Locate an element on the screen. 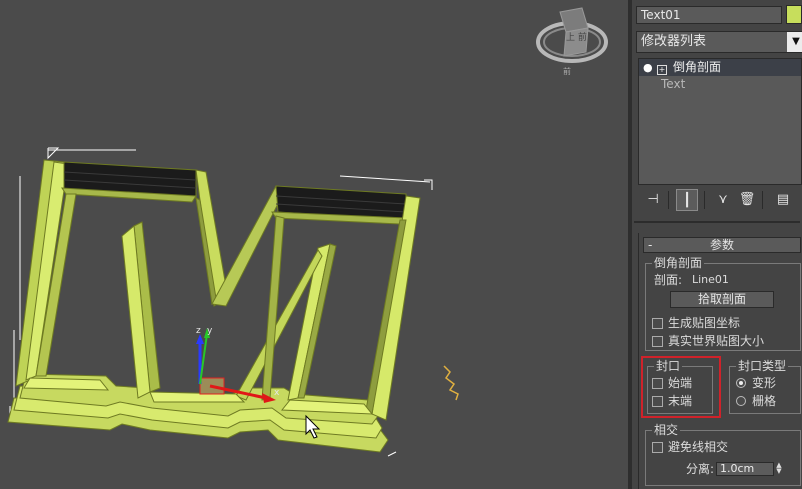 This screenshot has width=802, height=489. cap-type-group: 封口类型 变形 栅格 is located at coordinates (765, 386).